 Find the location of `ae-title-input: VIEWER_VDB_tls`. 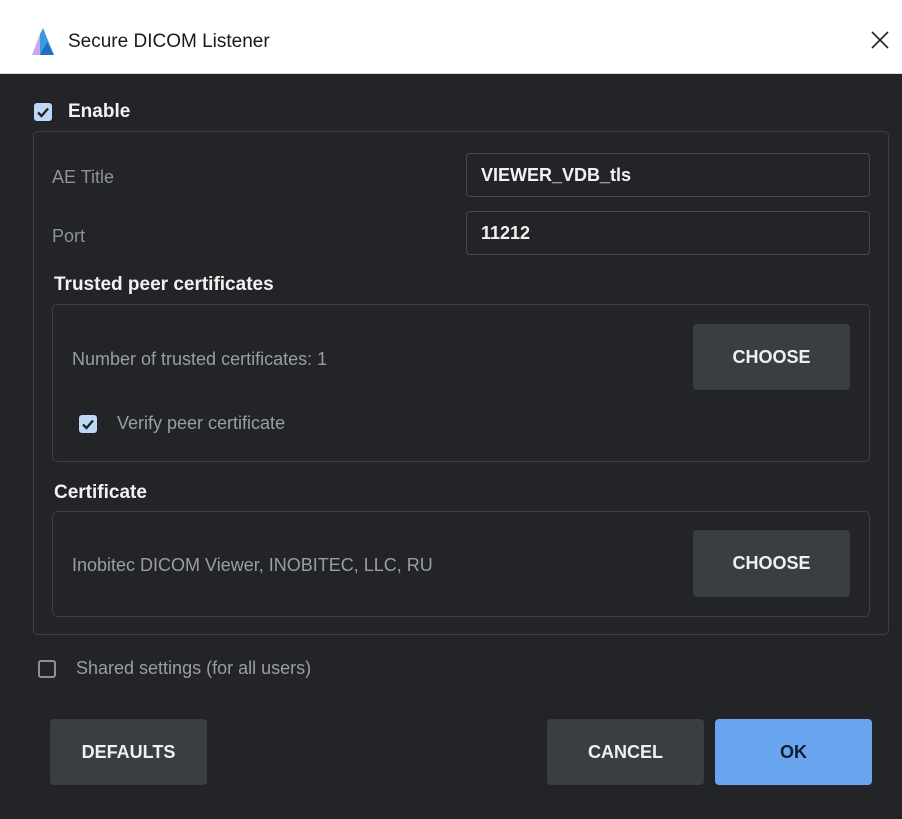

ae-title-input: VIEWER_VDB_tls is located at coordinates (668, 175).